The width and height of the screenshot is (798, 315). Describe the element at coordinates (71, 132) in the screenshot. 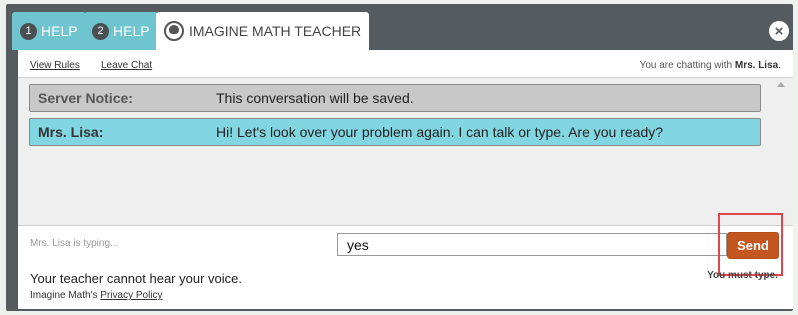

I see `message-sender: Mrs. Lisa:` at that location.